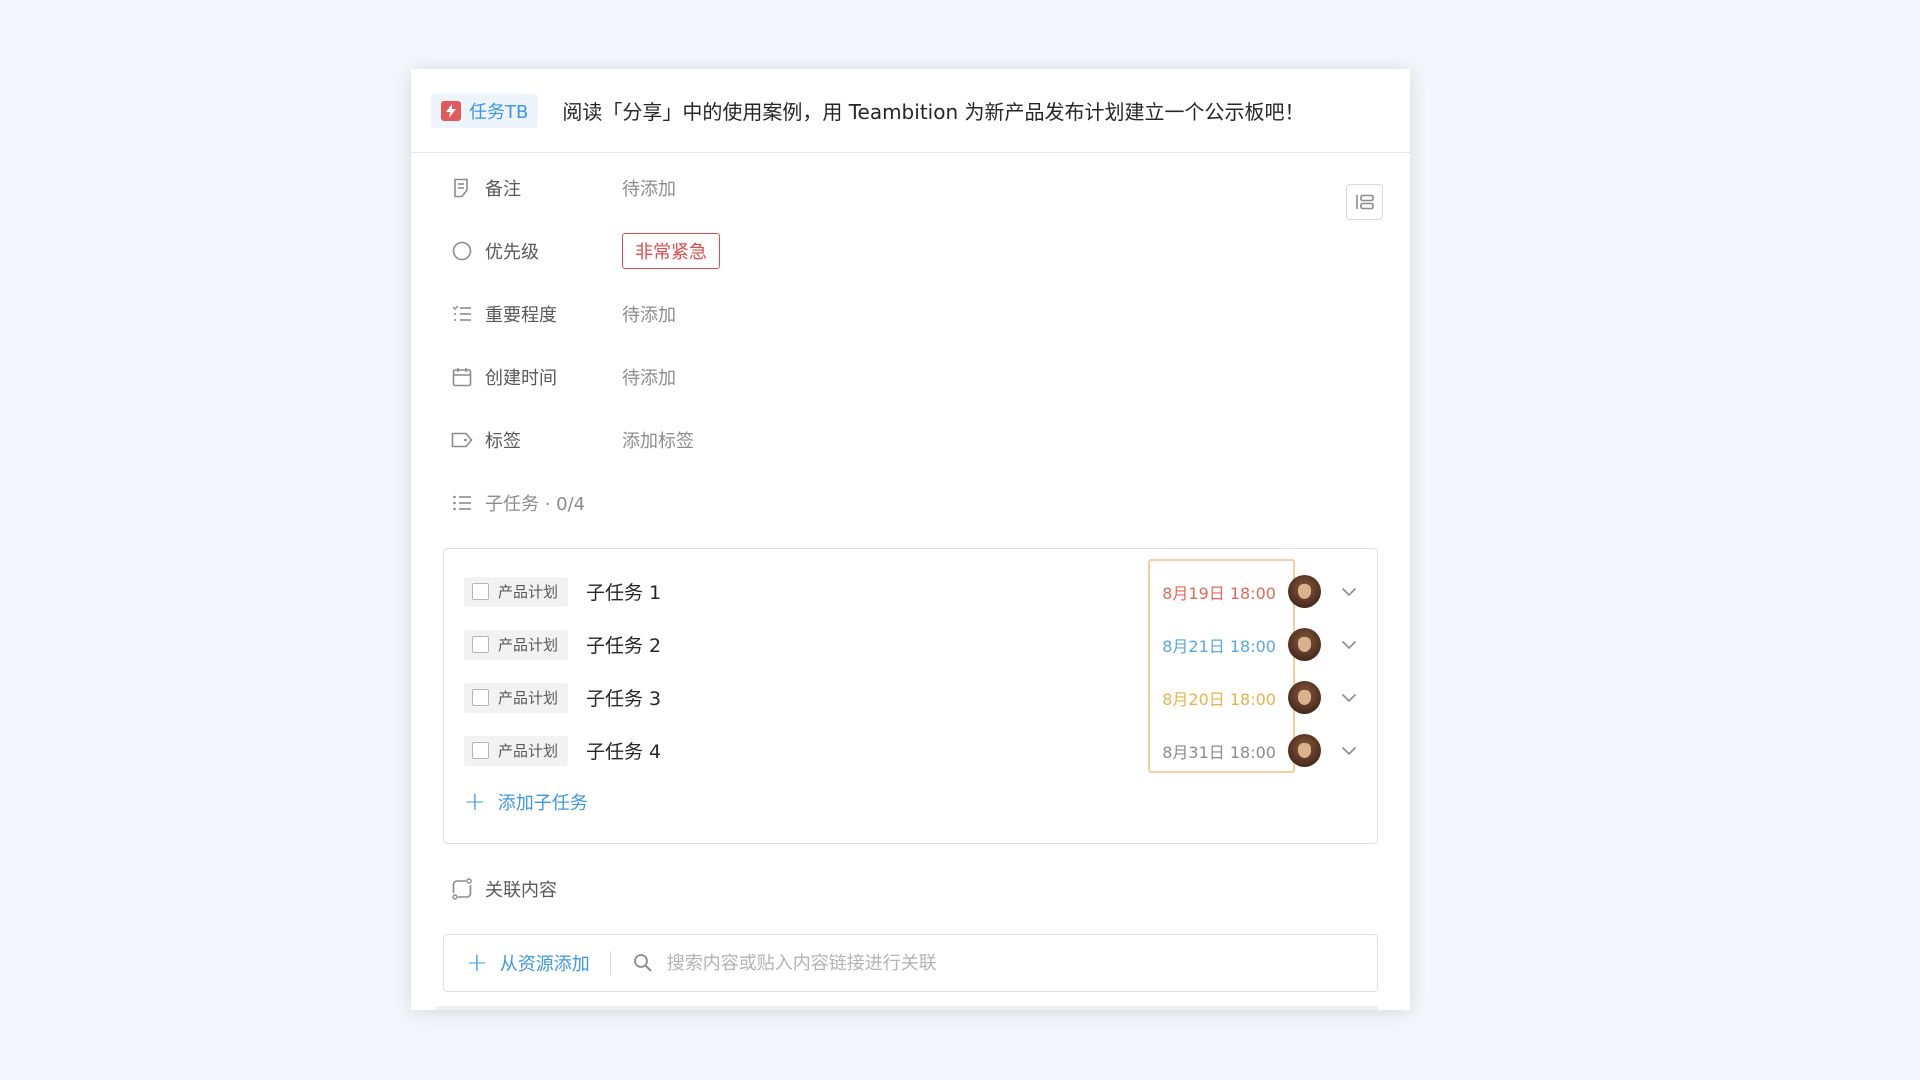  What do you see at coordinates (503, 441) in the screenshot?
I see `tags-label: 标签` at bounding box center [503, 441].